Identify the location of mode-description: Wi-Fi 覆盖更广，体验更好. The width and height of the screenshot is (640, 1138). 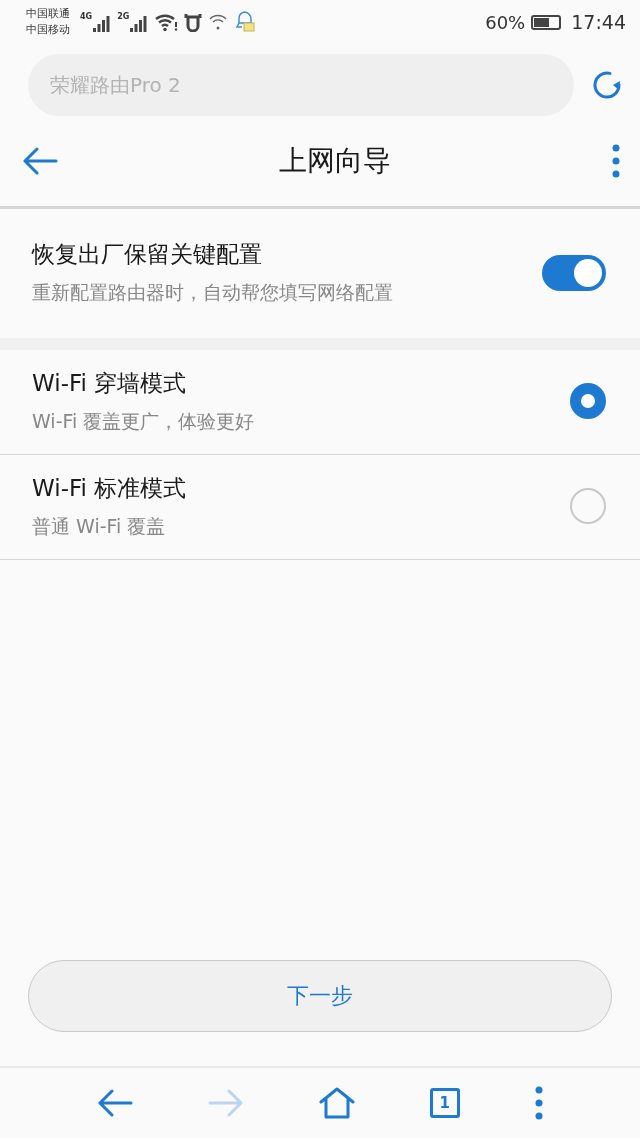
(143, 421).